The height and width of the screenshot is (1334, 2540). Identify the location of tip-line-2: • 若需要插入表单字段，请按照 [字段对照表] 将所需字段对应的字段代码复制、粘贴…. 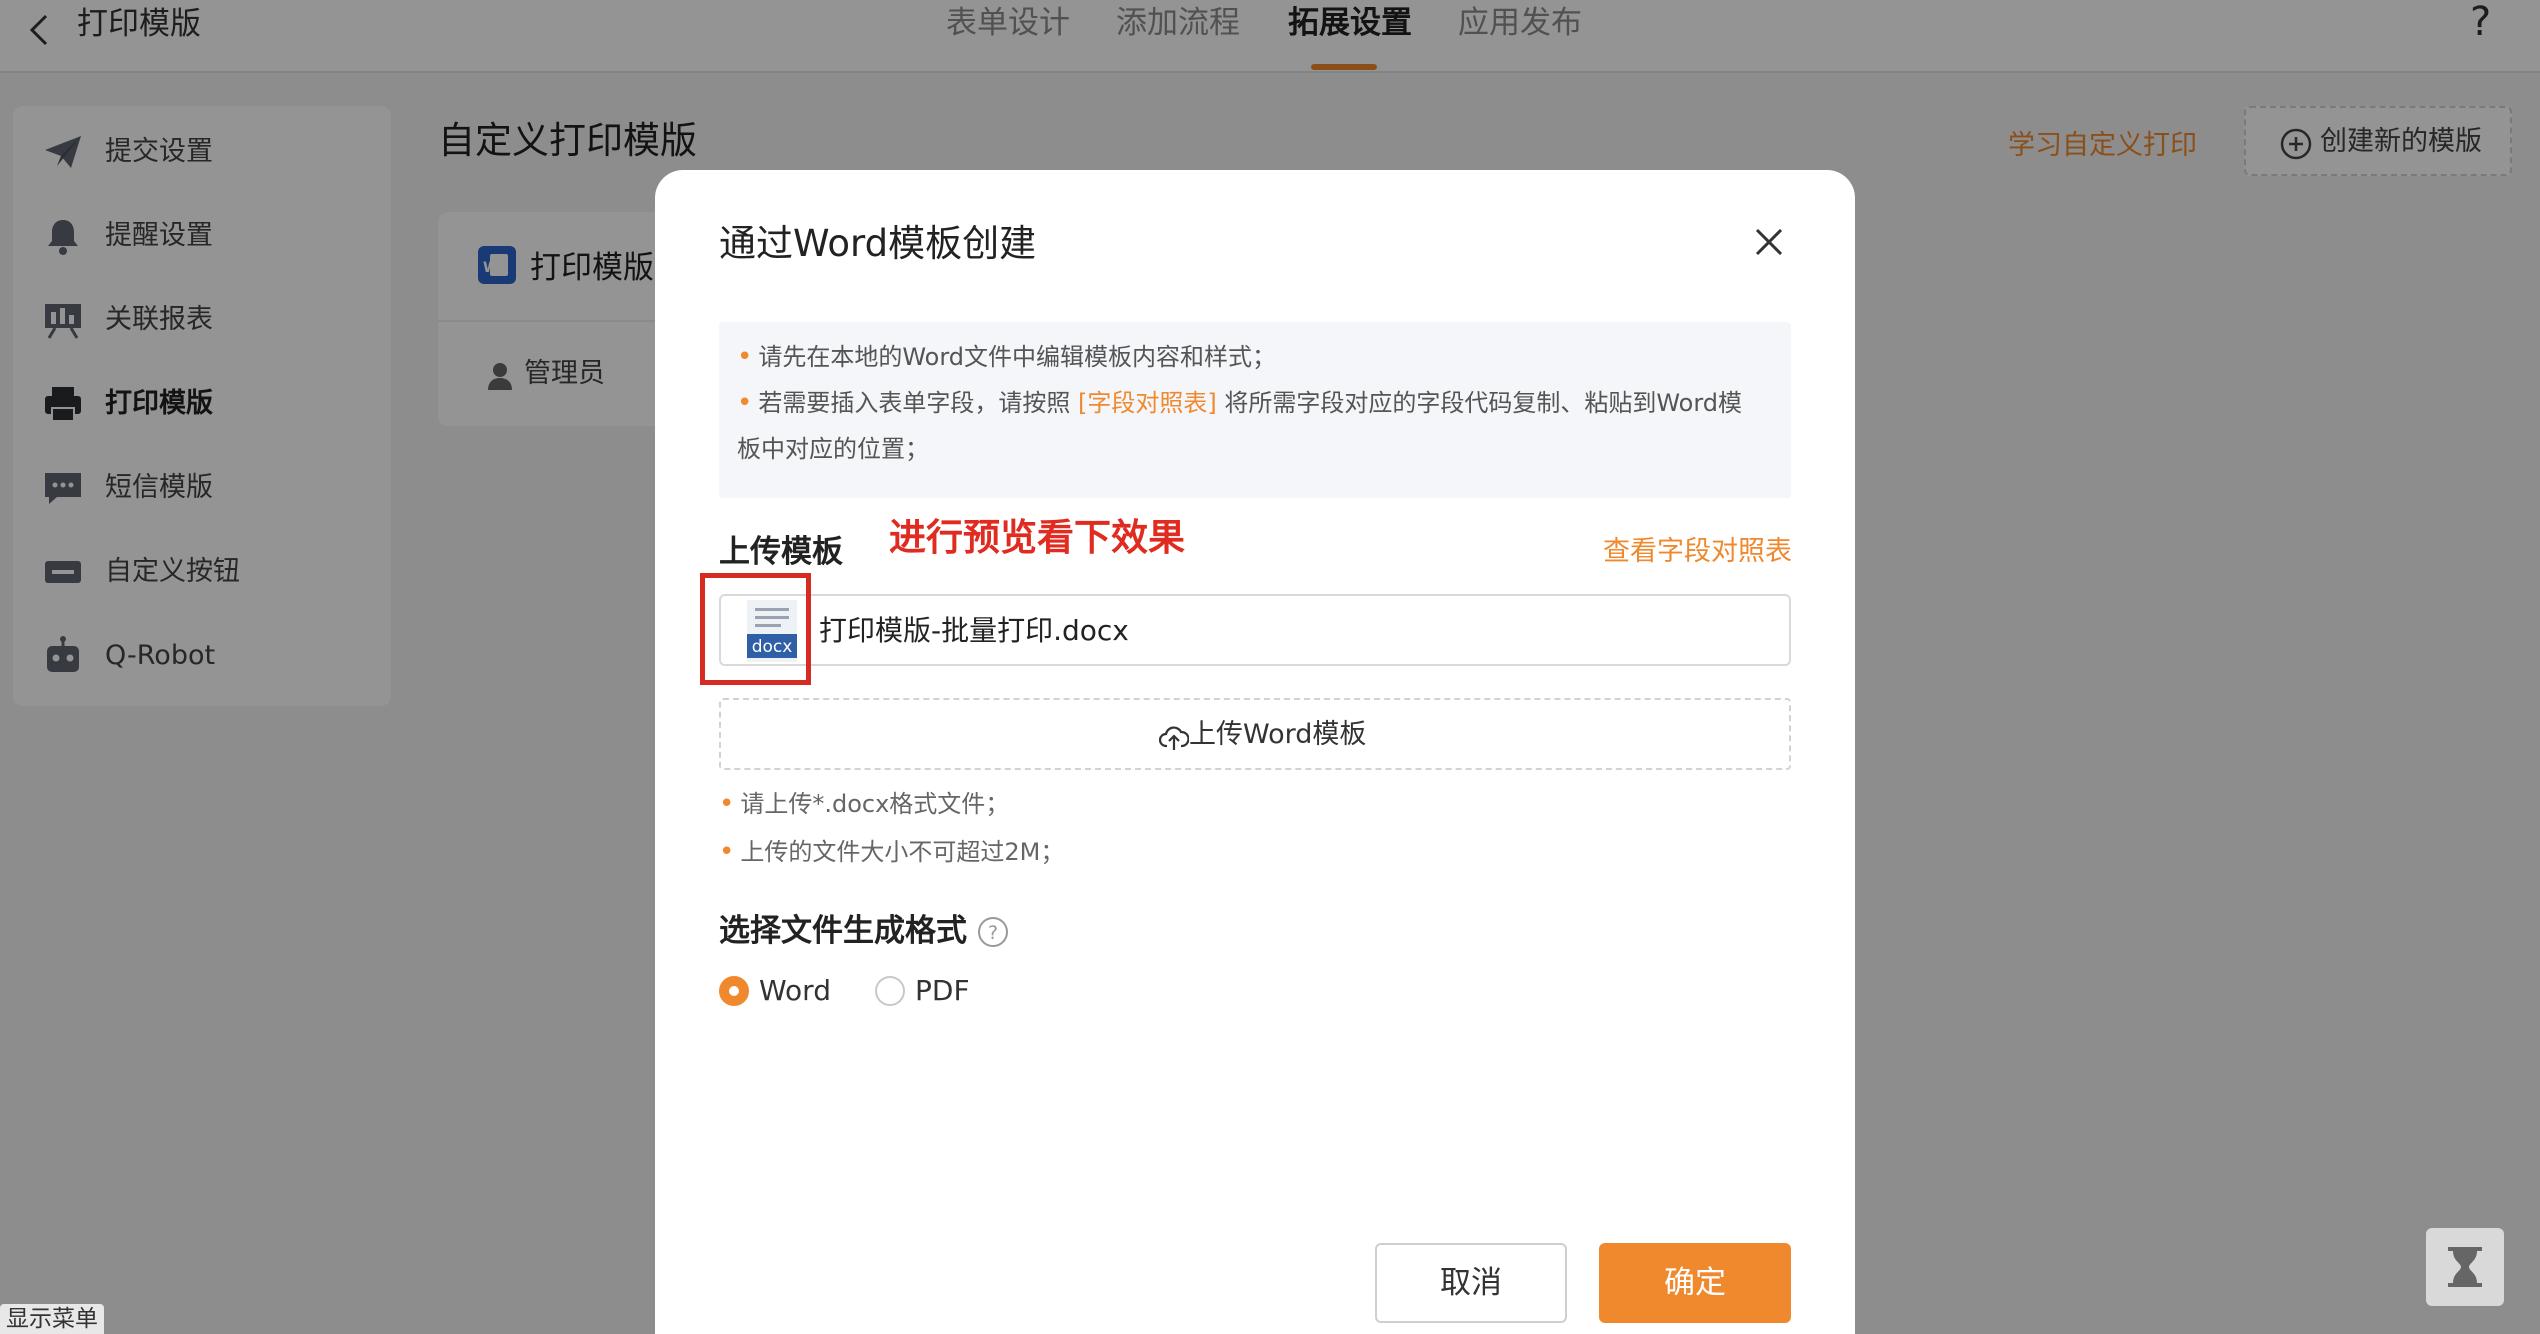
(1240, 403).